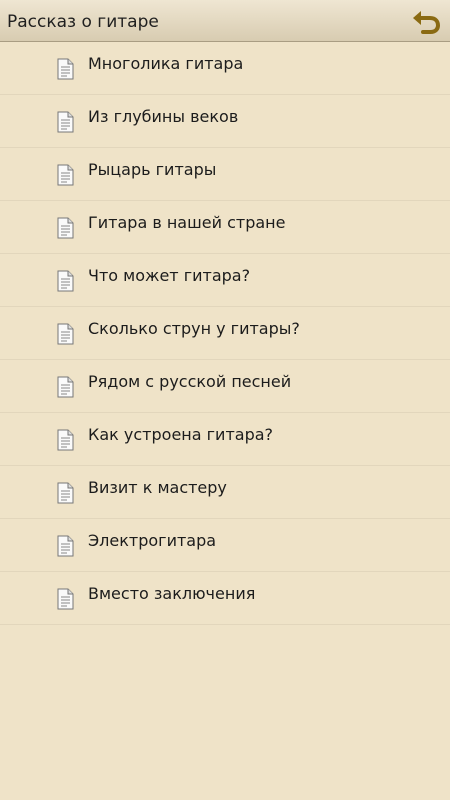 The height and width of the screenshot is (800, 450). What do you see at coordinates (172, 593) in the screenshot?
I see `list-item-label: Вместо заключения` at bounding box center [172, 593].